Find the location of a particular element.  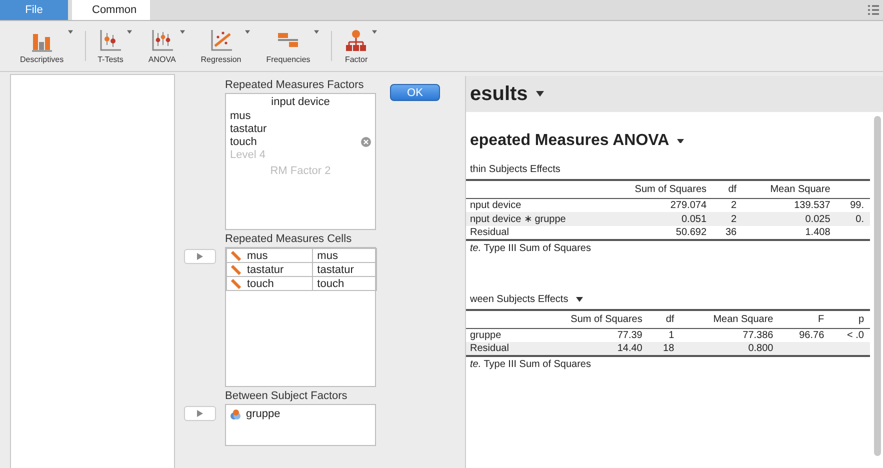

table-cell: nput device ∗ gruppe is located at coordinates (518, 219).